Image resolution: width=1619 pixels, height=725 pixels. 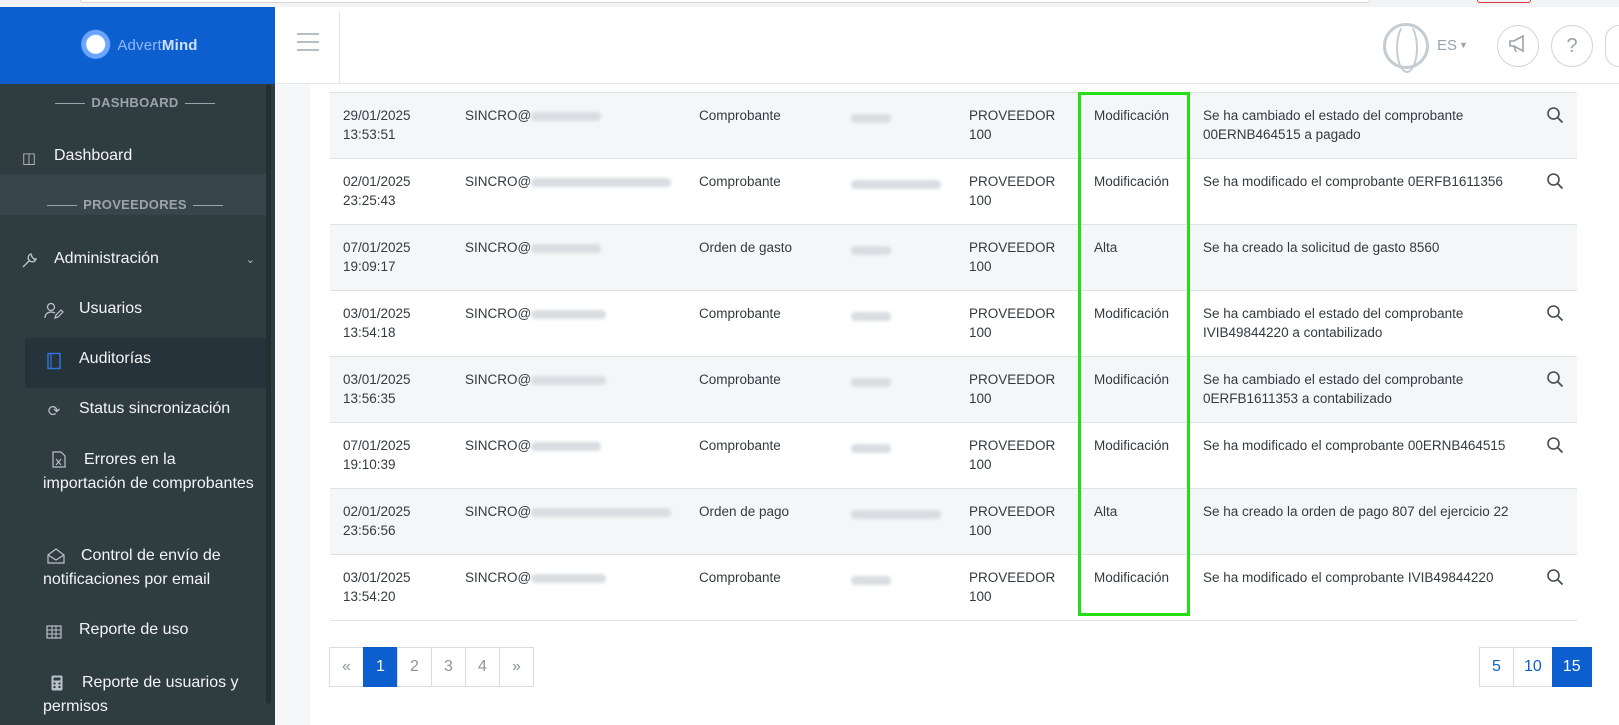 I want to click on announcements-button, so click(x=1518, y=46).